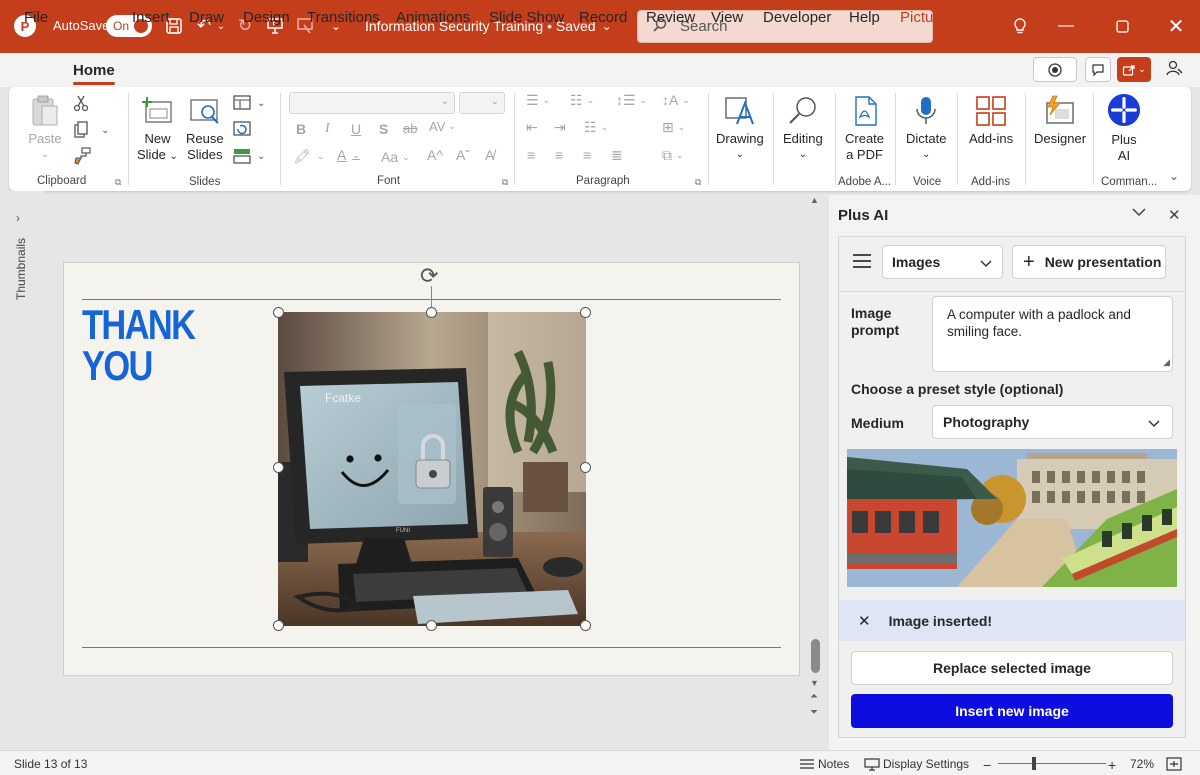  I want to click on new-slide-button: New Slide ⌄, so click(157, 130).